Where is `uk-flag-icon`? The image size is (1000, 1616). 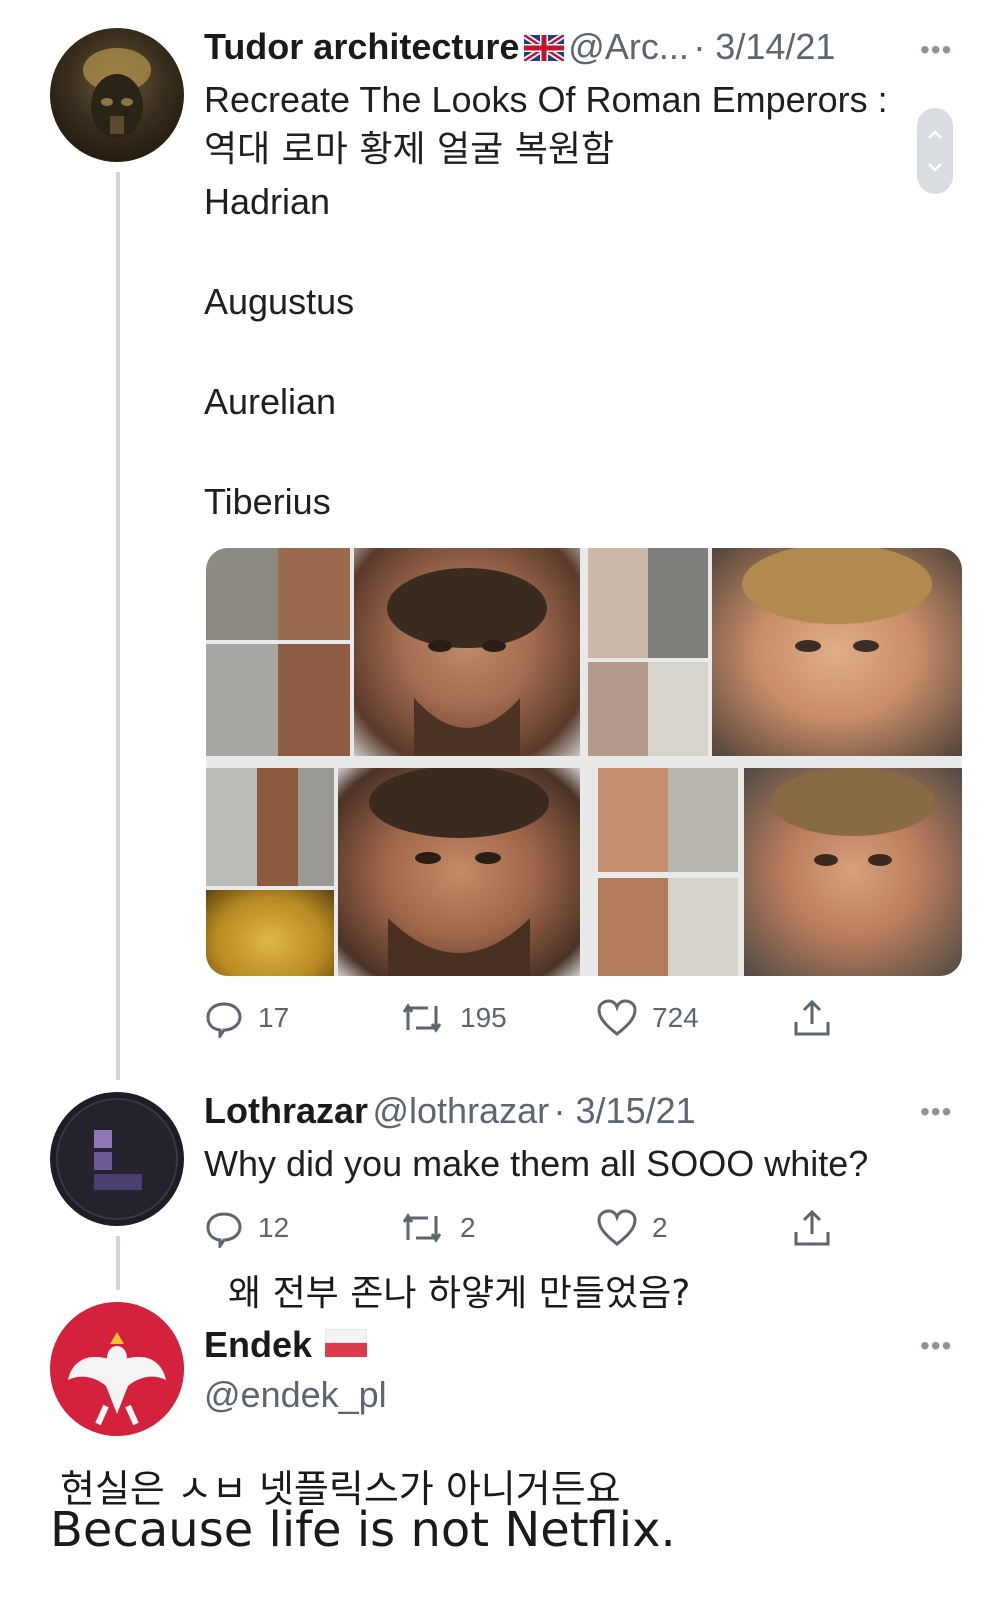
uk-flag-icon is located at coordinates (544, 49).